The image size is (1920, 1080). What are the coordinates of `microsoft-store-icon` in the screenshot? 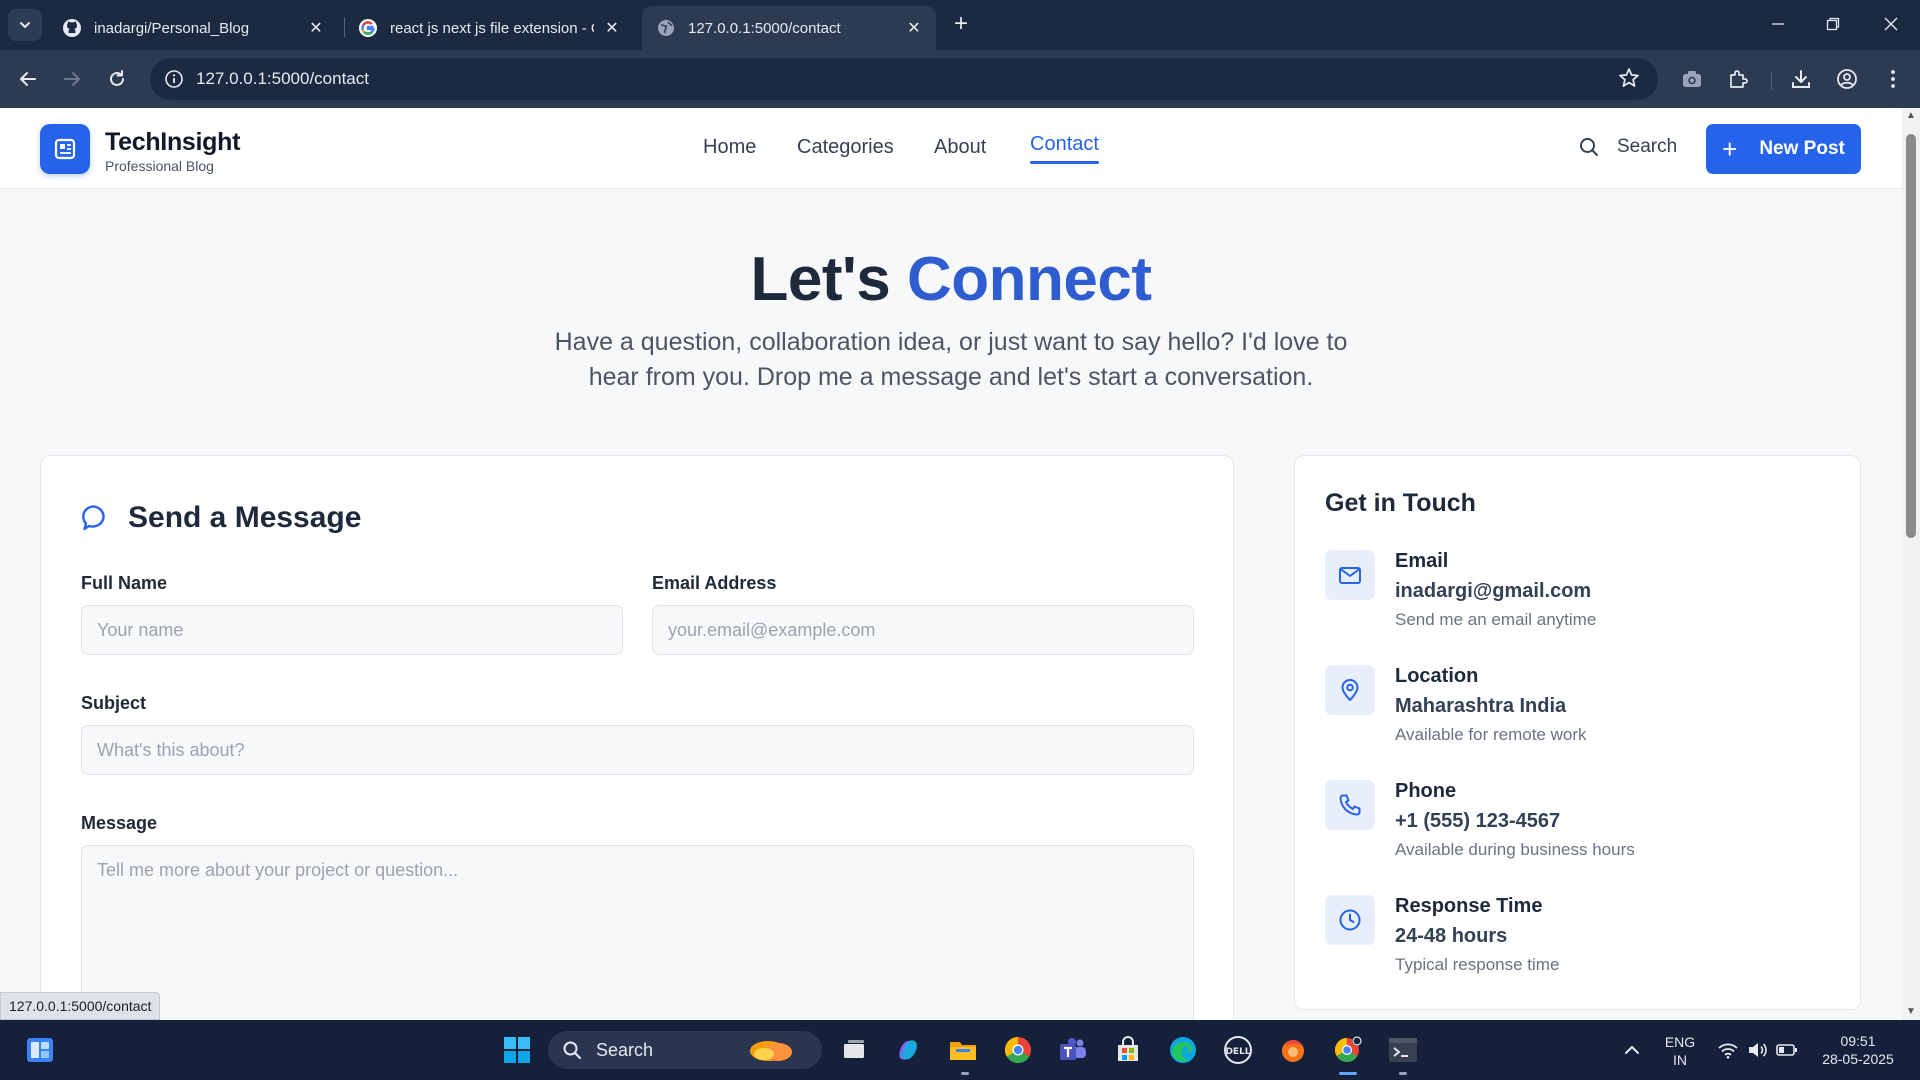 It's located at (1128, 1050).